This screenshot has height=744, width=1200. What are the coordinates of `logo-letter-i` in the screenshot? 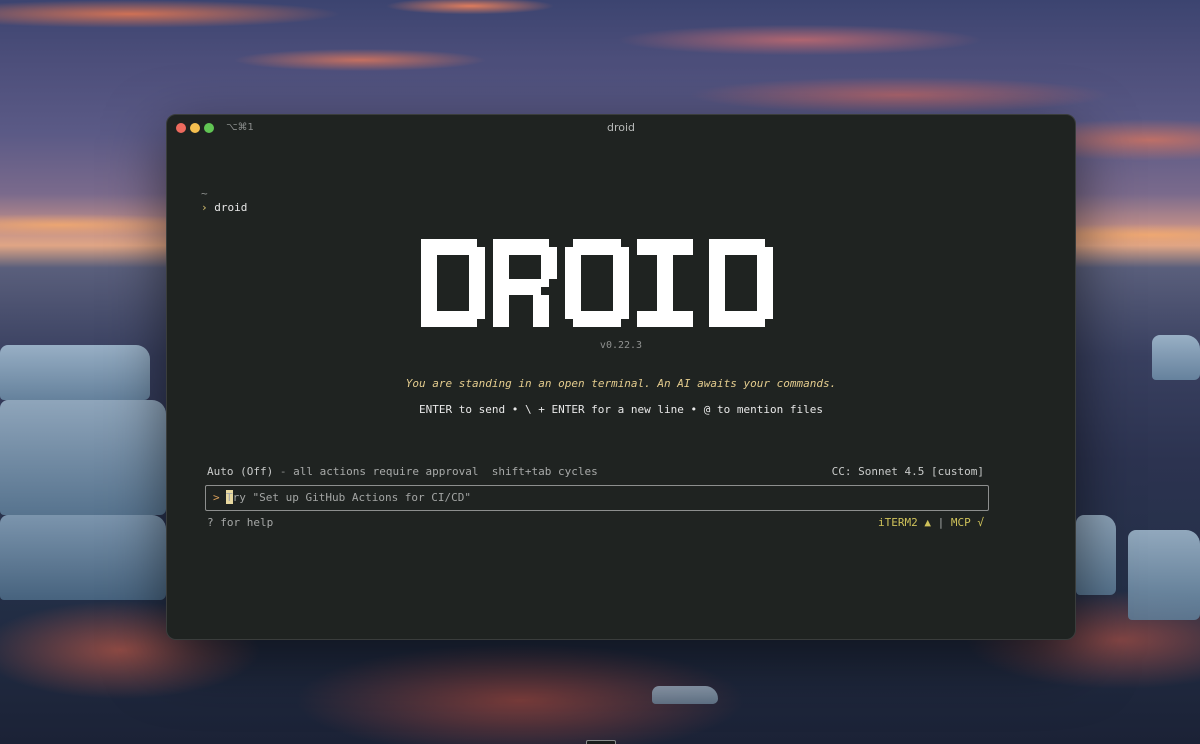 It's located at (665, 283).